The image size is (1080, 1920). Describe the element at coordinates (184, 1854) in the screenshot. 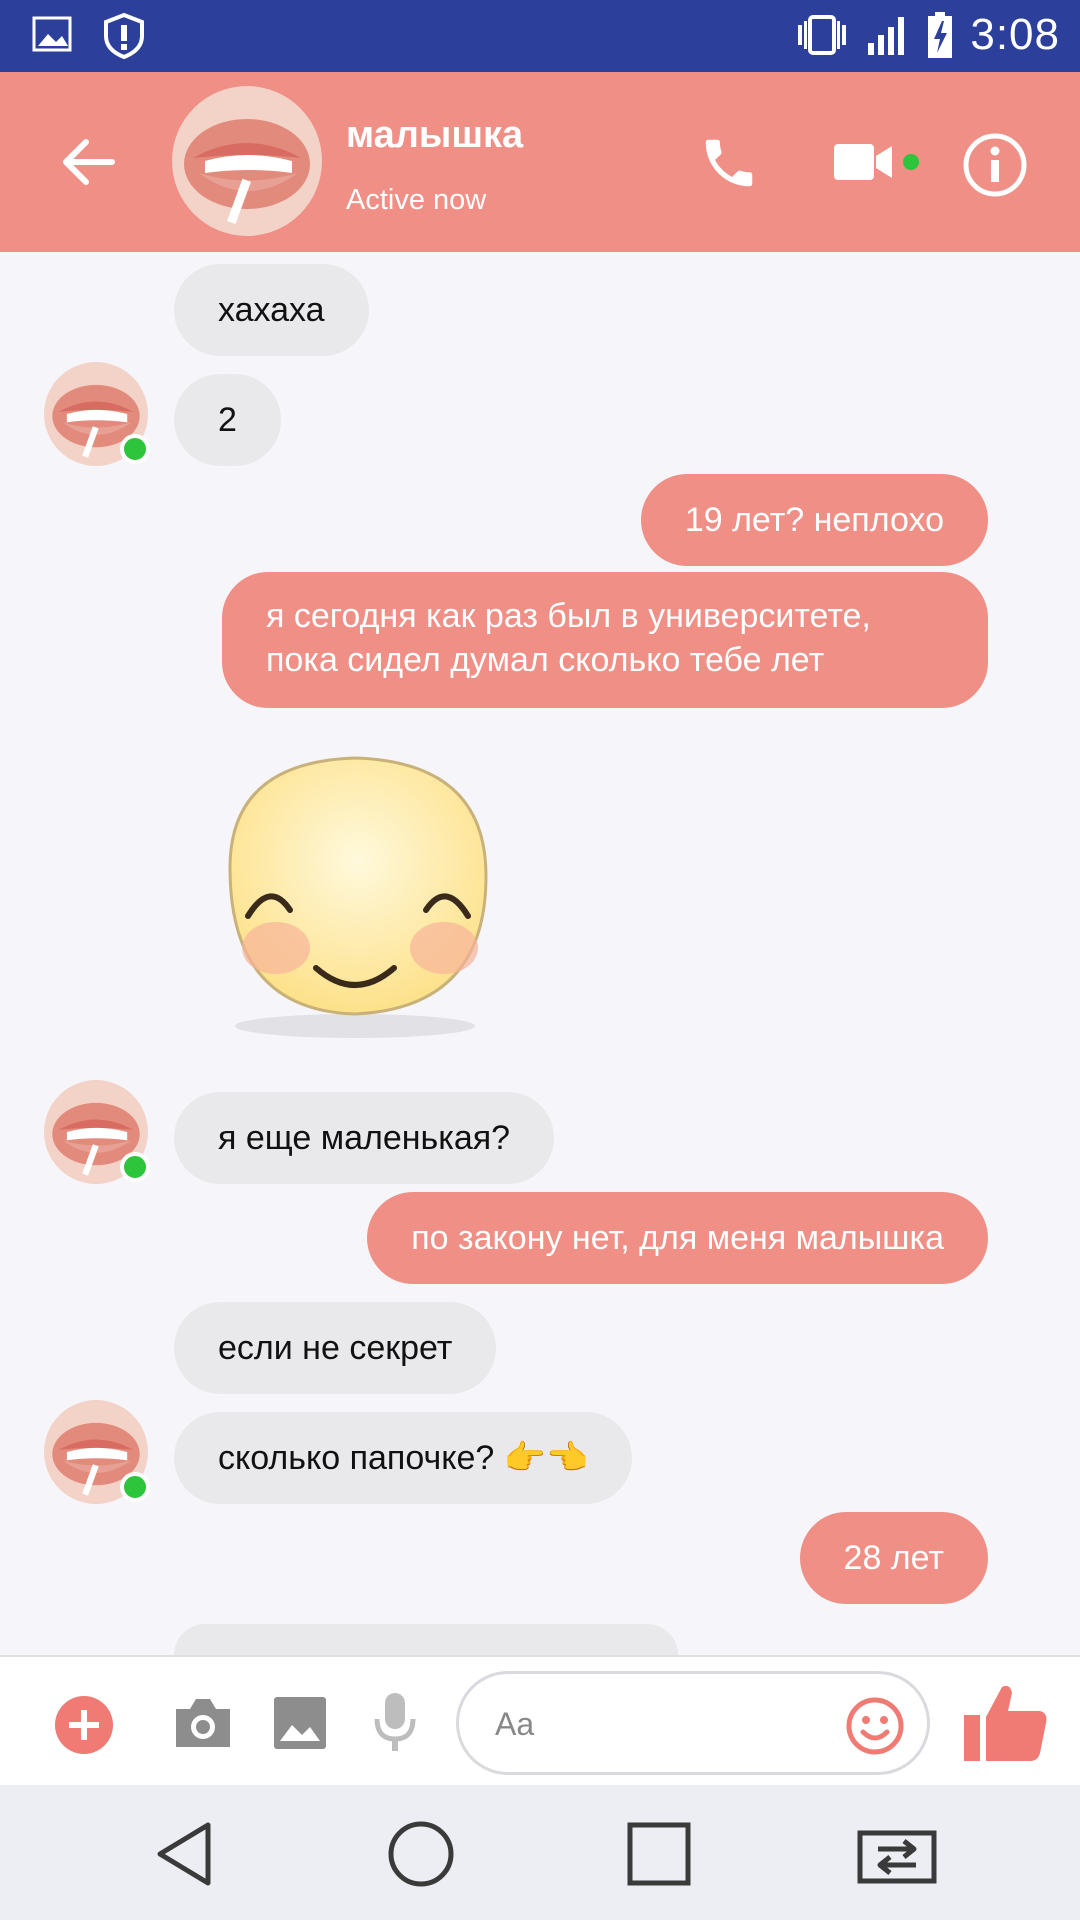

I see `nav-back-icon` at that location.